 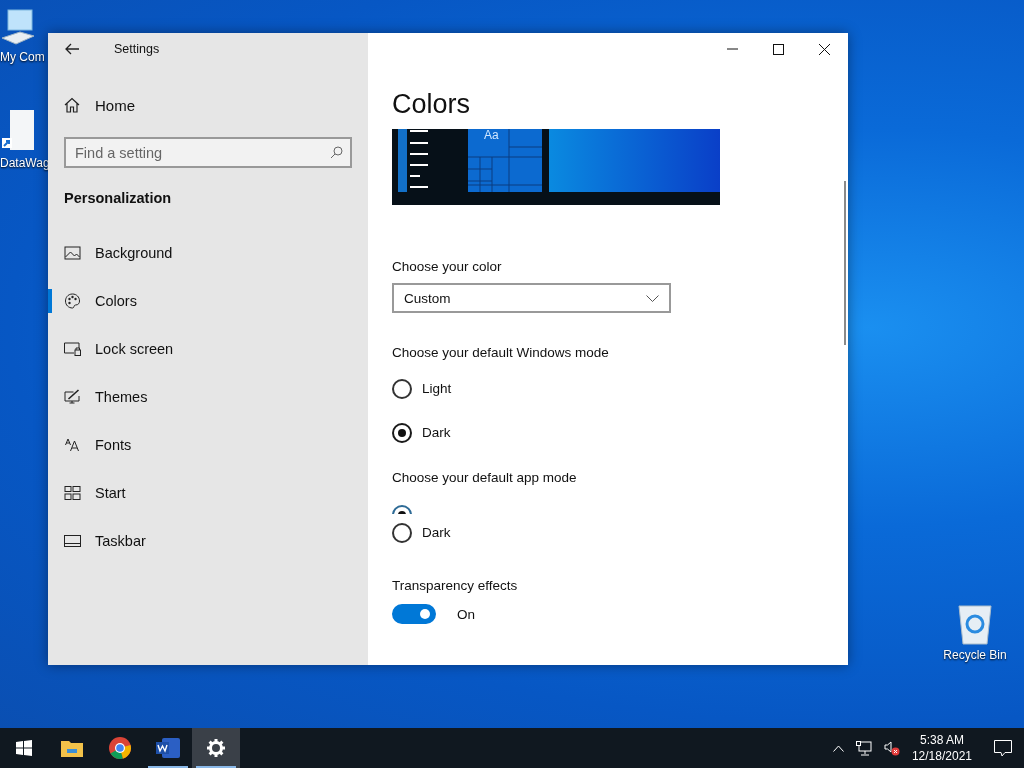 I want to click on page-heading: Colors, so click(x=432, y=105).